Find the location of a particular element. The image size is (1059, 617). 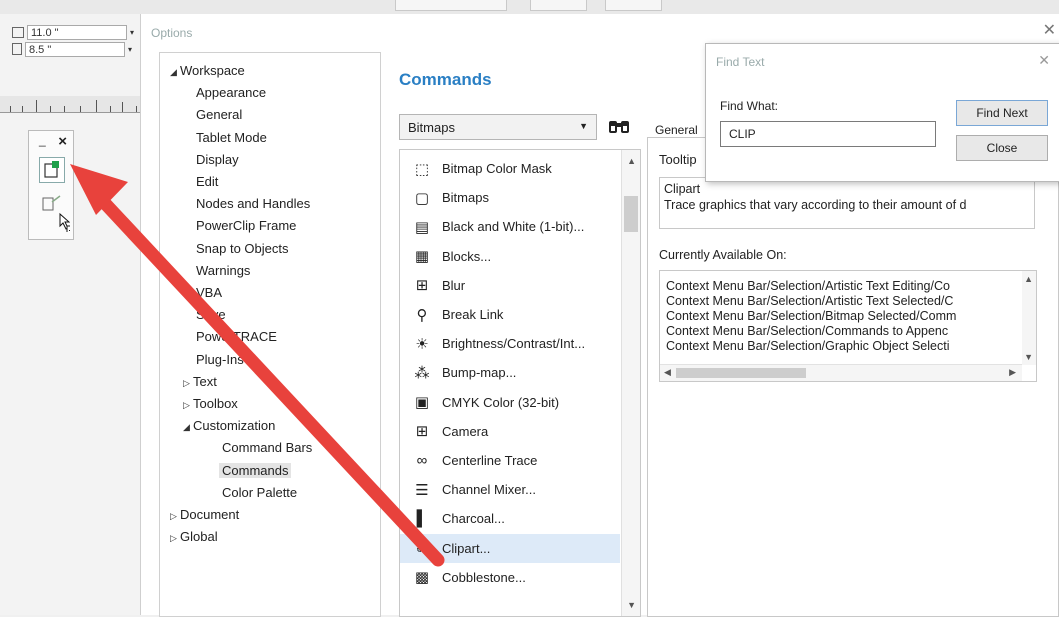

tree-item-label: Appearance is located at coordinates (231, 93).